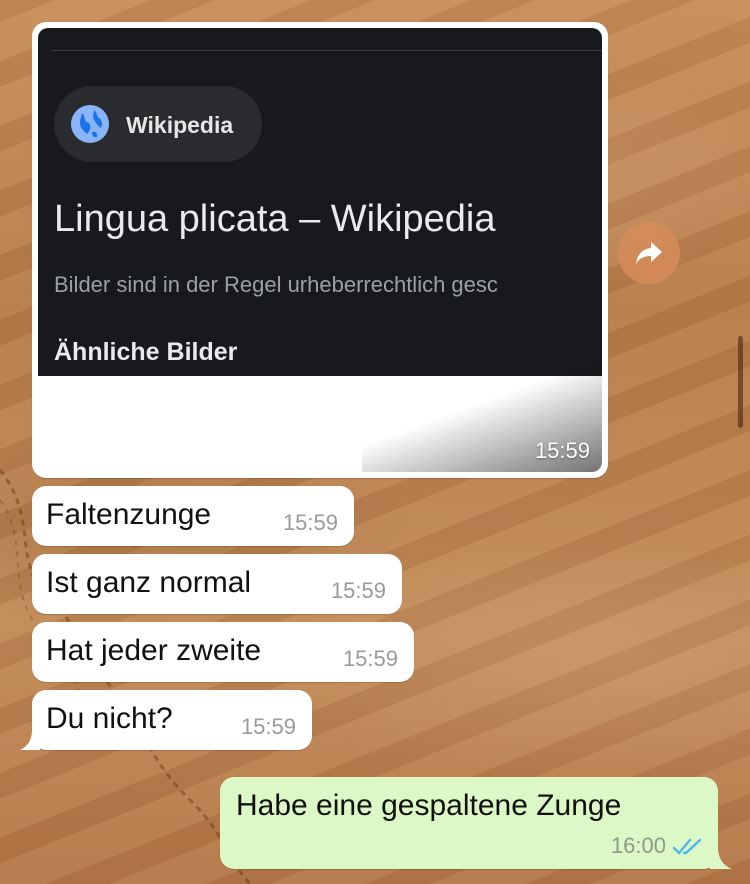 This screenshot has height=884, width=750. What do you see at coordinates (154, 650) in the screenshot?
I see `message-text: Hat jeder zweite` at bounding box center [154, 650].